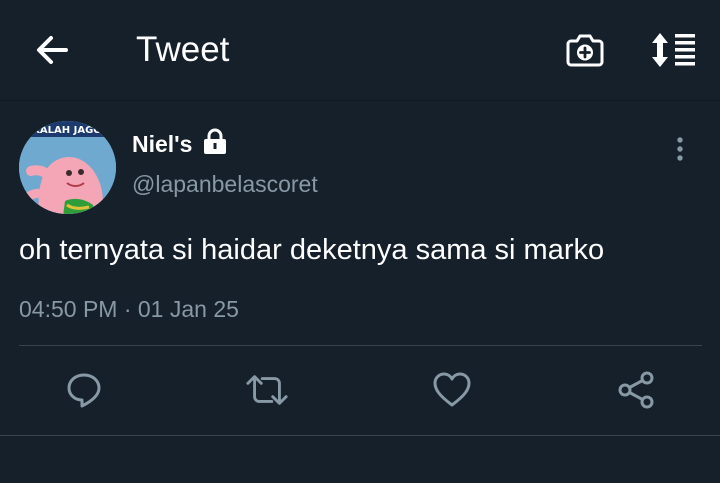 This screenshot has width=720, height=483. I want to click on more-options-button, so click(680, 149).